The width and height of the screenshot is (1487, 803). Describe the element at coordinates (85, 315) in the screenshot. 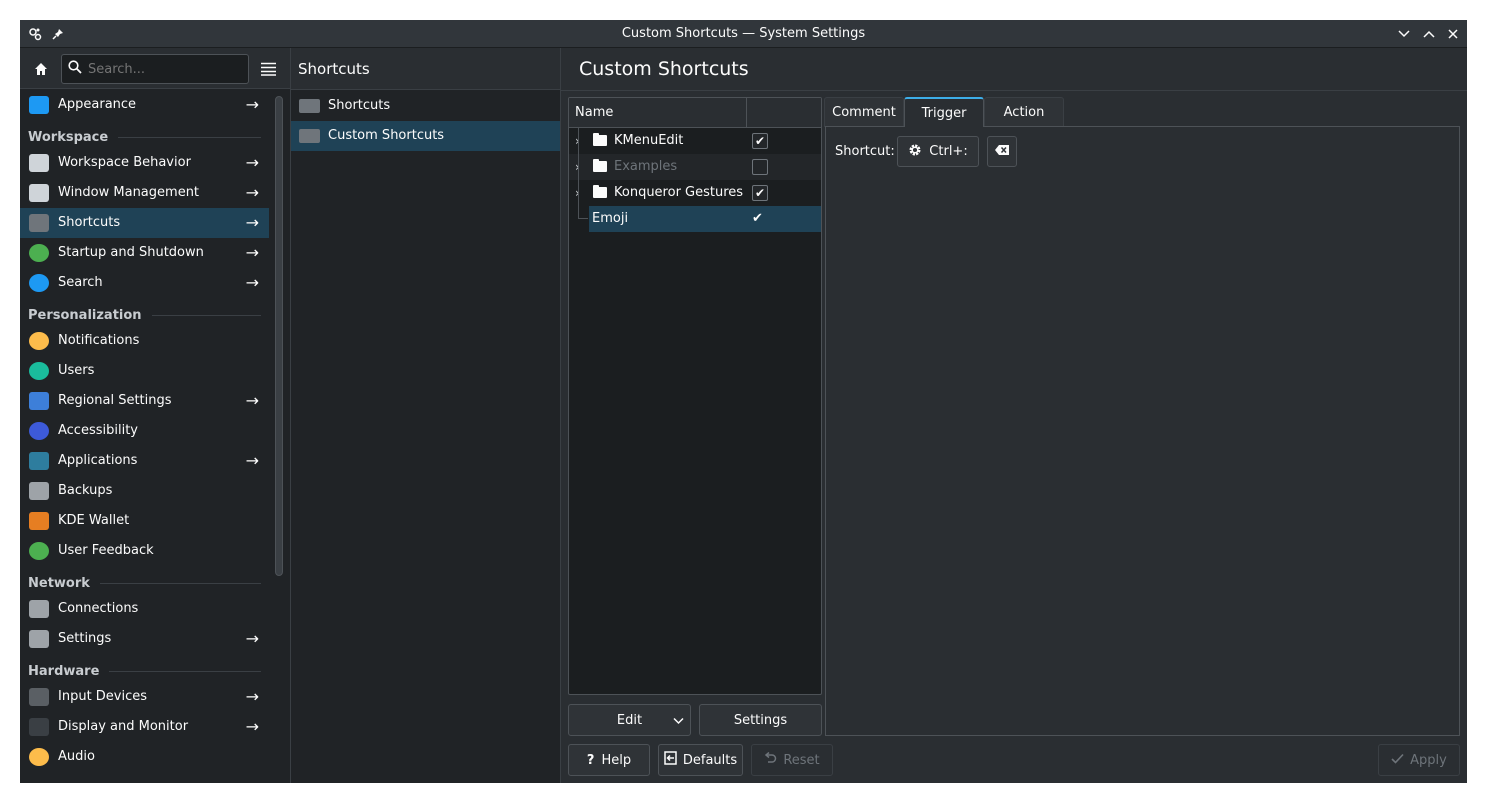

I see `category-label: Personalization` at that location.